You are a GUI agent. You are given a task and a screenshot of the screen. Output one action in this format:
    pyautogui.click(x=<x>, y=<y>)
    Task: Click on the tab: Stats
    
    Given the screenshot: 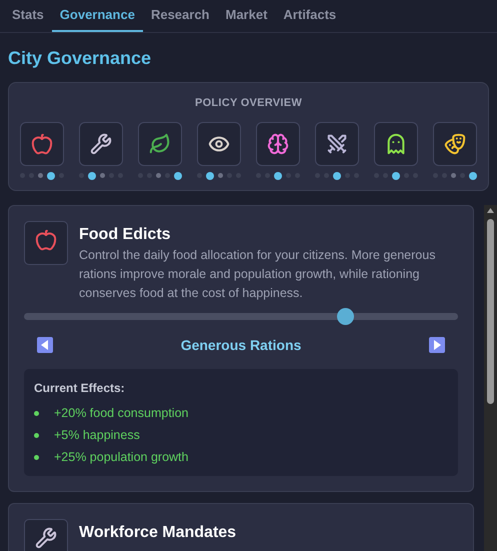 What is the action you would take?
    pyautogui.click(x=28, y=16)
    